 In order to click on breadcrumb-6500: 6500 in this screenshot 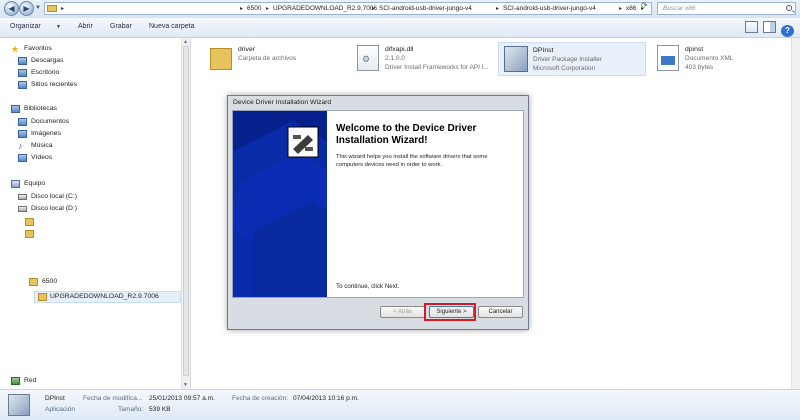, I will do `click(254, 8)`.